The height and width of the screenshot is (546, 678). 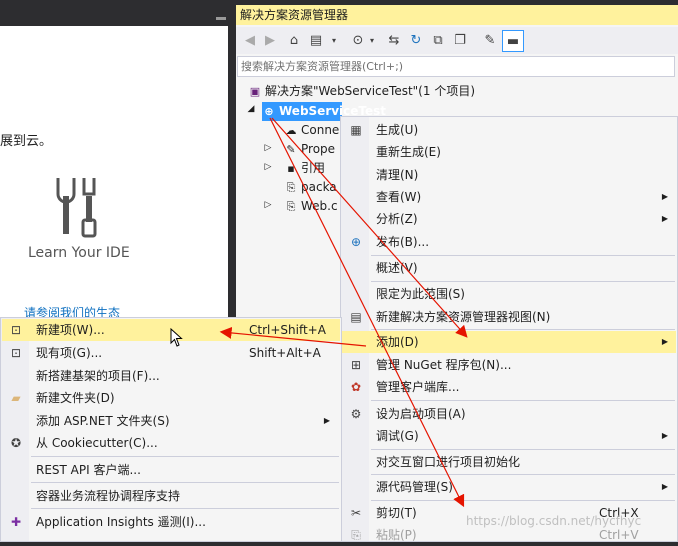 I want to click on mouse-cursor-icon, so click(x=177, y=339).